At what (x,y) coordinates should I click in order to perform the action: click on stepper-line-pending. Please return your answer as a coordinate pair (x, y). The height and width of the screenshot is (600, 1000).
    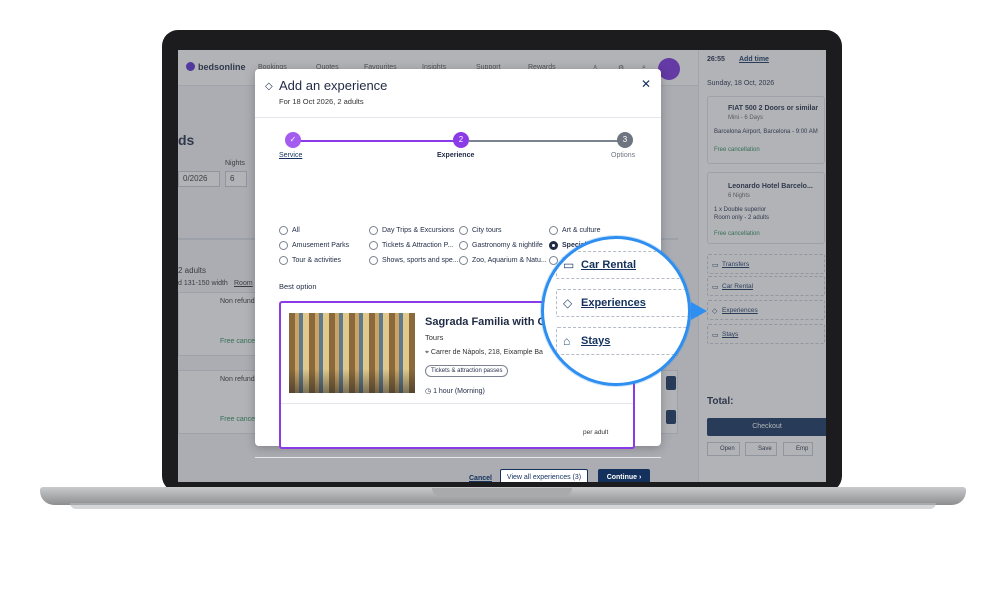
    Looking at the image, I should click on (547, 141).